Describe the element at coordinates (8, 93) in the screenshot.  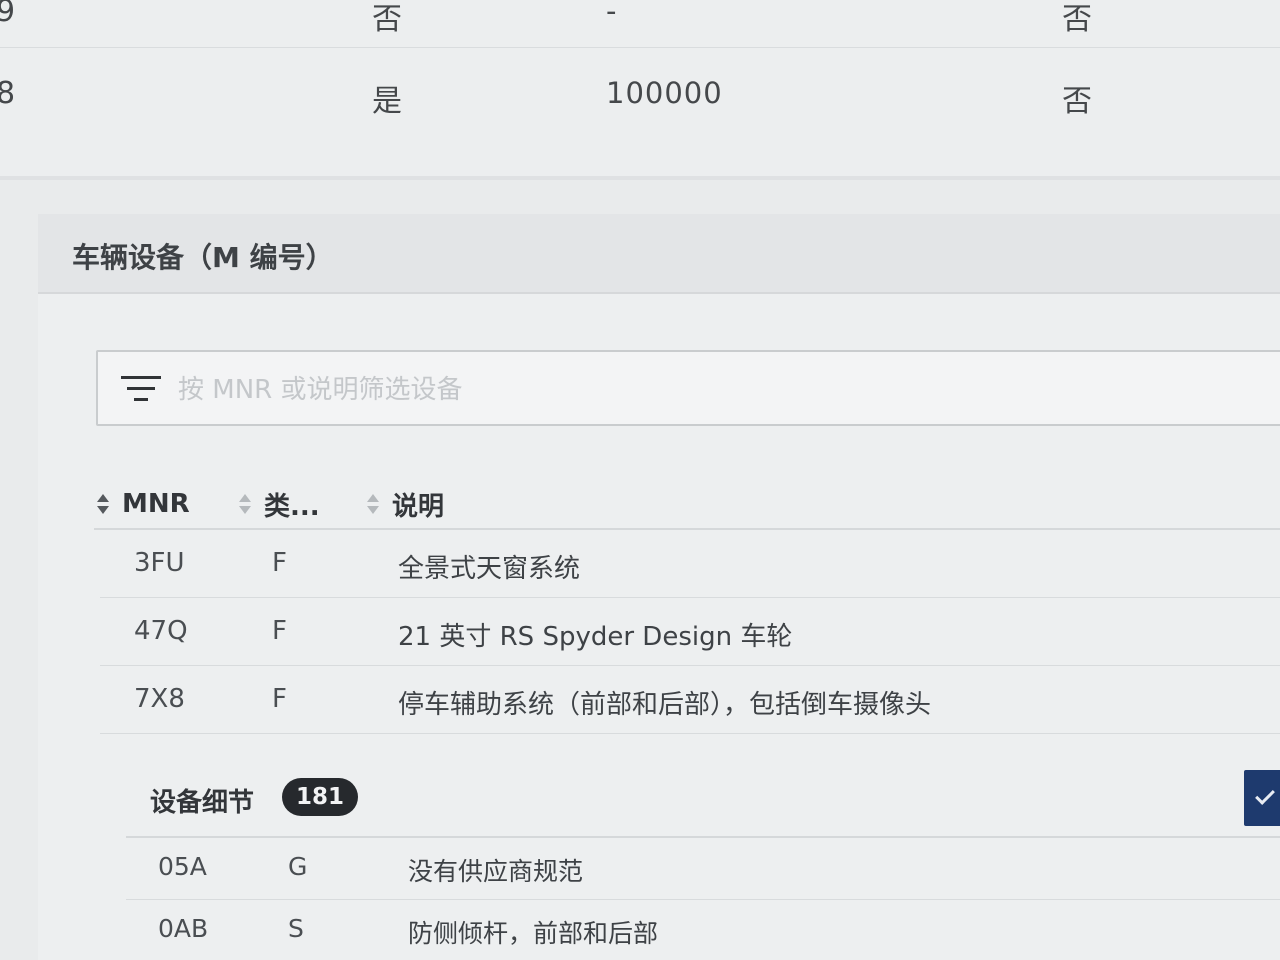
I see `row-index: 8` at that location.